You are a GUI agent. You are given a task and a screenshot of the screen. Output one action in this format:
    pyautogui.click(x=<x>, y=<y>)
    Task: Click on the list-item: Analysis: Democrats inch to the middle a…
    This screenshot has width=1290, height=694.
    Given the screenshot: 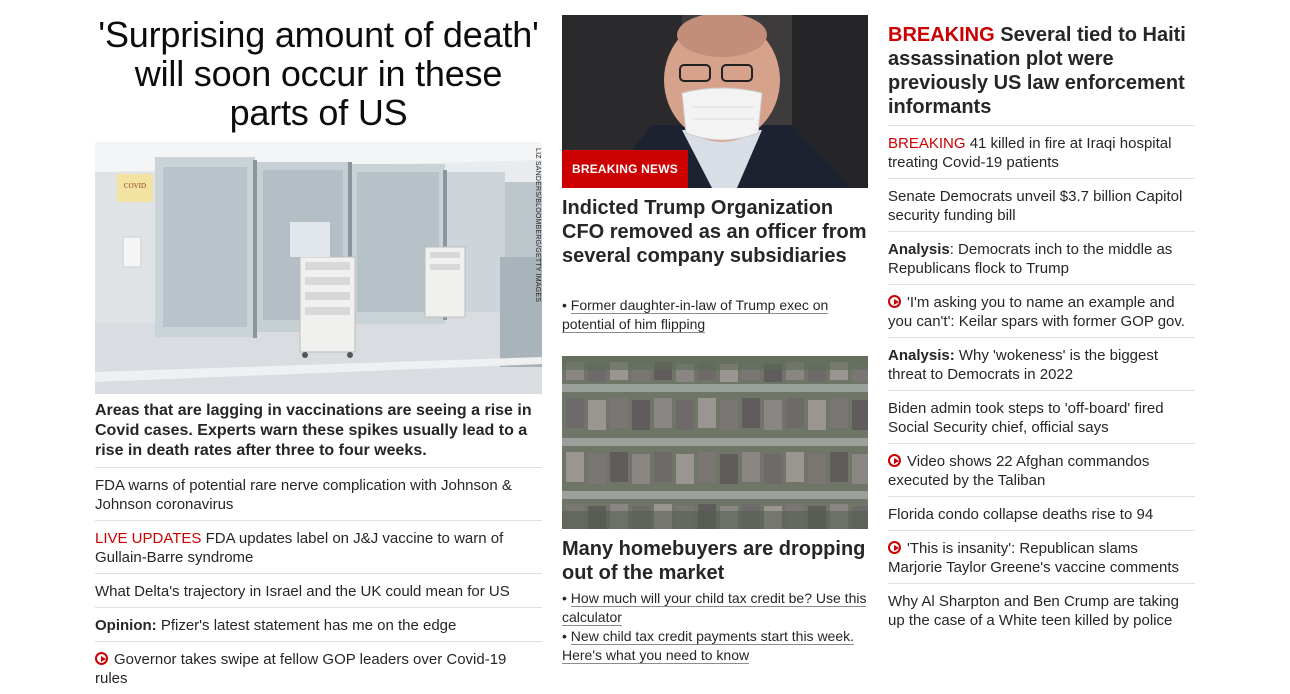 What is the action you would take?
    pyautogui.click(x=1041, y=257)
    